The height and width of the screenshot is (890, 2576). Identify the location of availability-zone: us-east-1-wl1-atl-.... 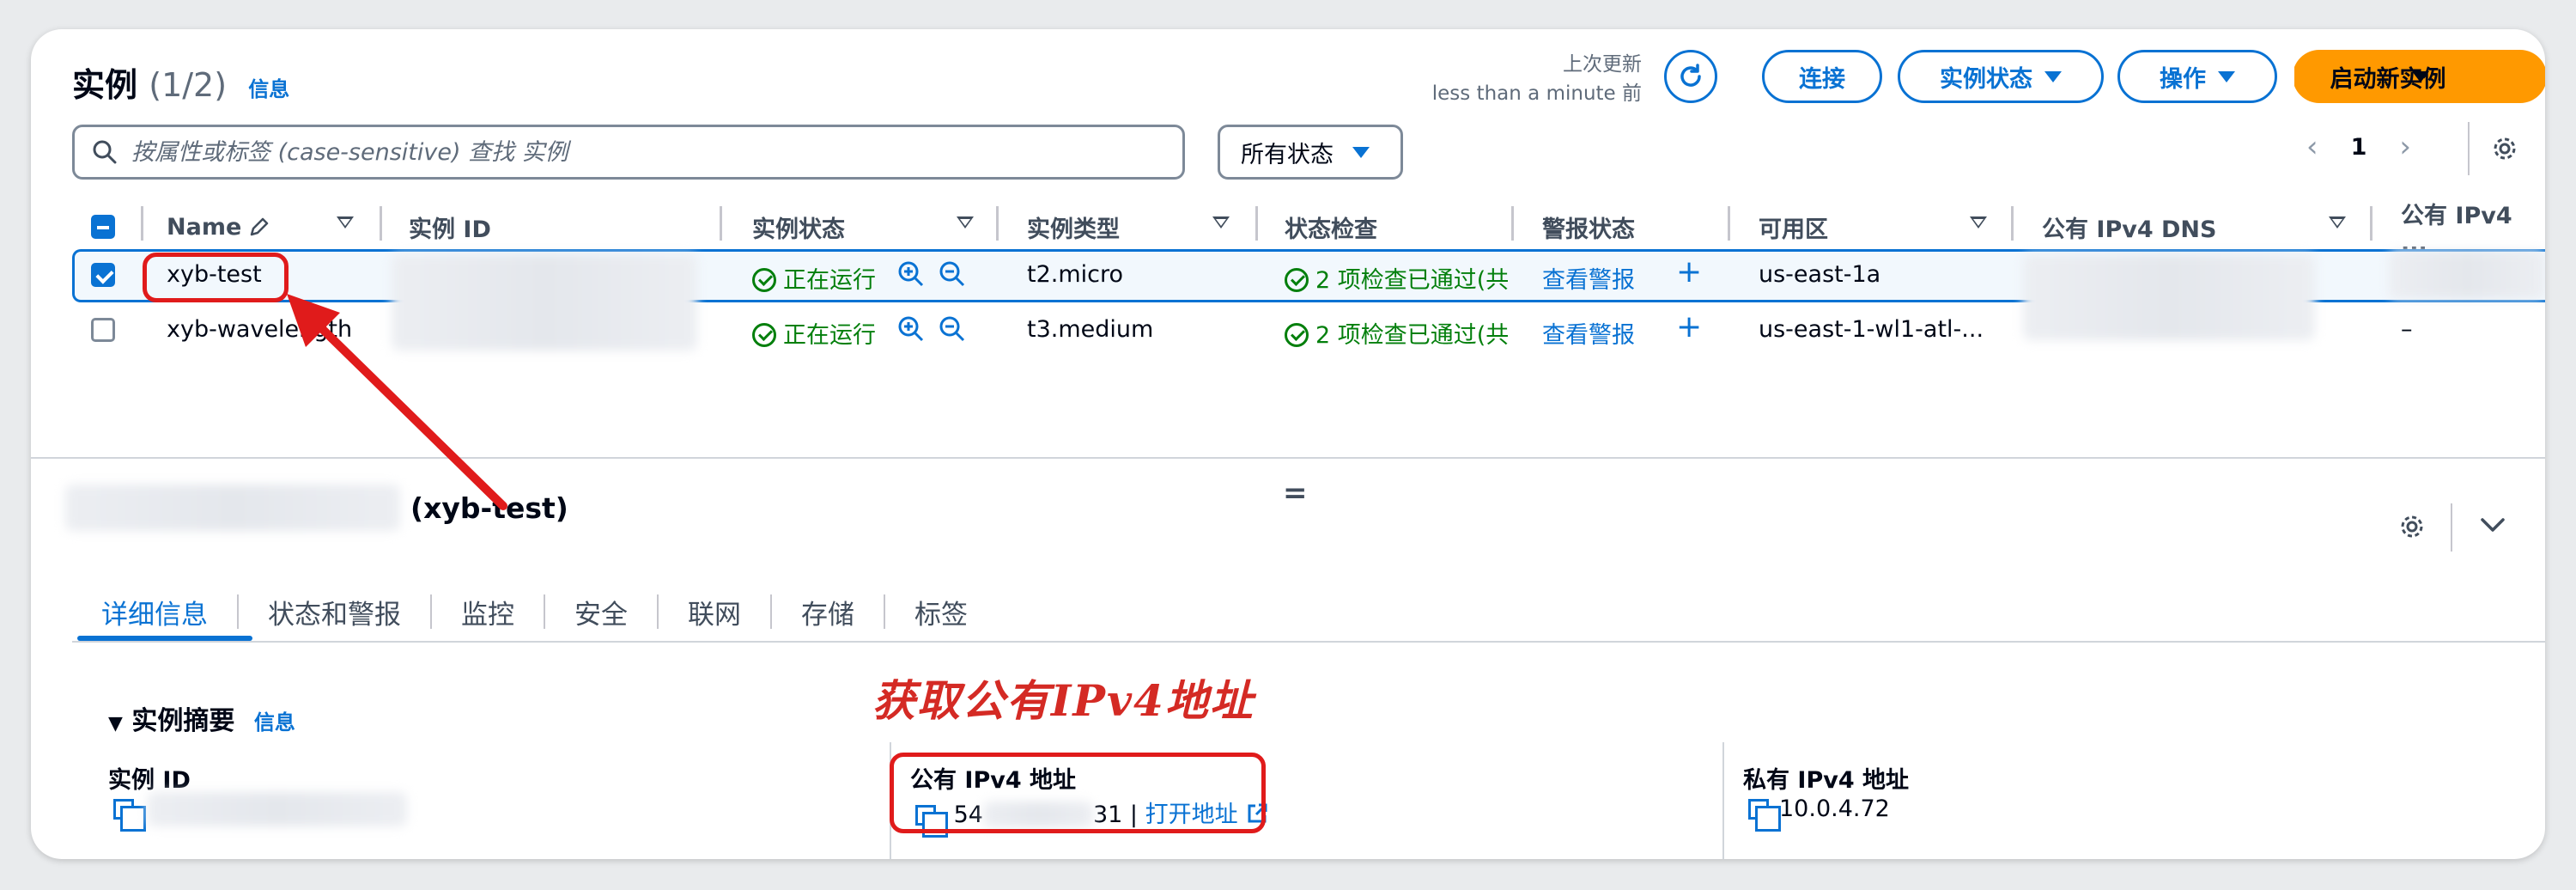
(1872, 329).